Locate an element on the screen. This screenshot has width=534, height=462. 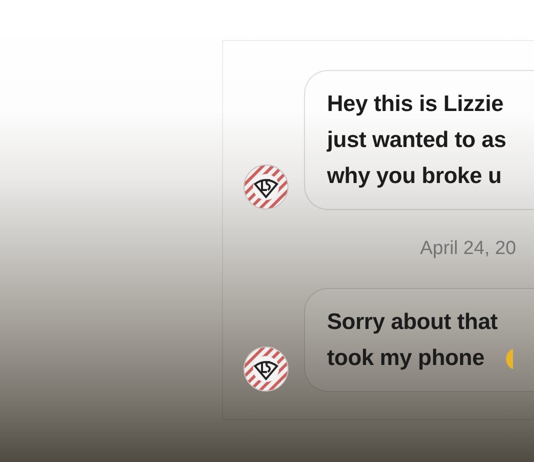
message-text: Hey this is Lizzie just wanted to as why you broke u is located at coordinates (416, 140).